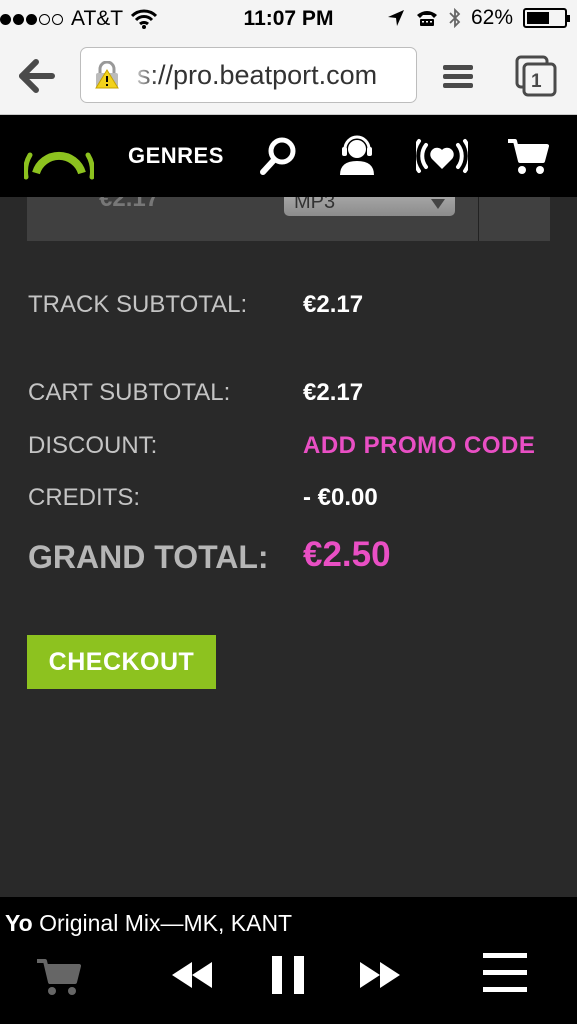 The width and height of the screenshot is (577, 1024). Describe the element at coordinates (129, 204) in the screenshot. I see `track-price: €2.17` at that location.